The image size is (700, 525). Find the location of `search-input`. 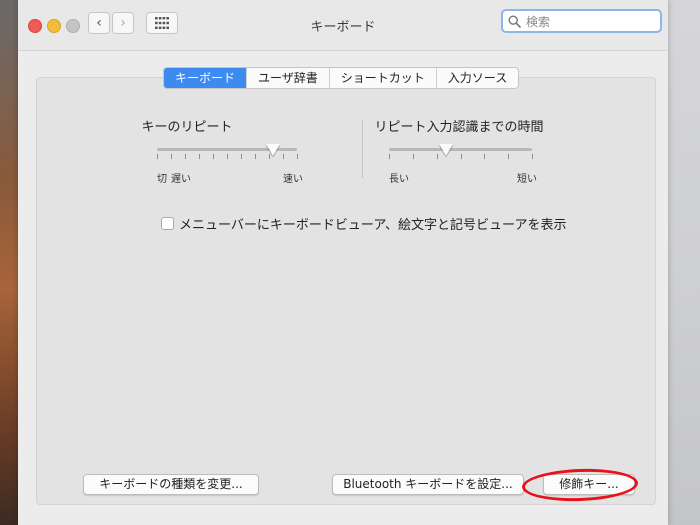

search-input is located at coordinates (591, 22).